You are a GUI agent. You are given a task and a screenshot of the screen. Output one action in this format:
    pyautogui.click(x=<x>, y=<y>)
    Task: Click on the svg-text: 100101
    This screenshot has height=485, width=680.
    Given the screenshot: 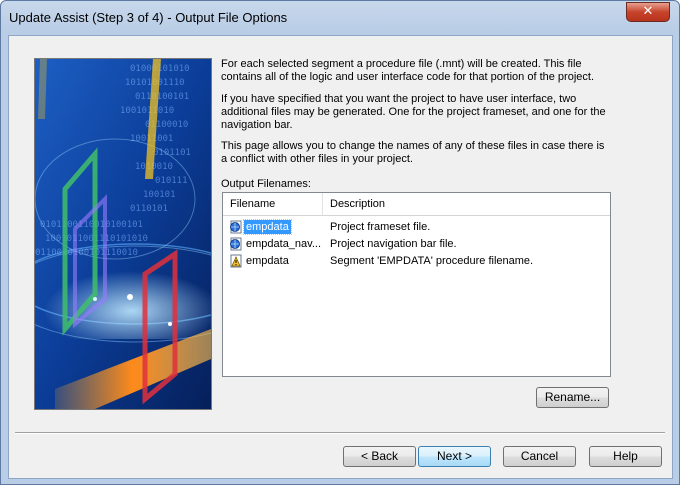 What is the action you would take?
    pyautogui.click(x=159, y=195)
    